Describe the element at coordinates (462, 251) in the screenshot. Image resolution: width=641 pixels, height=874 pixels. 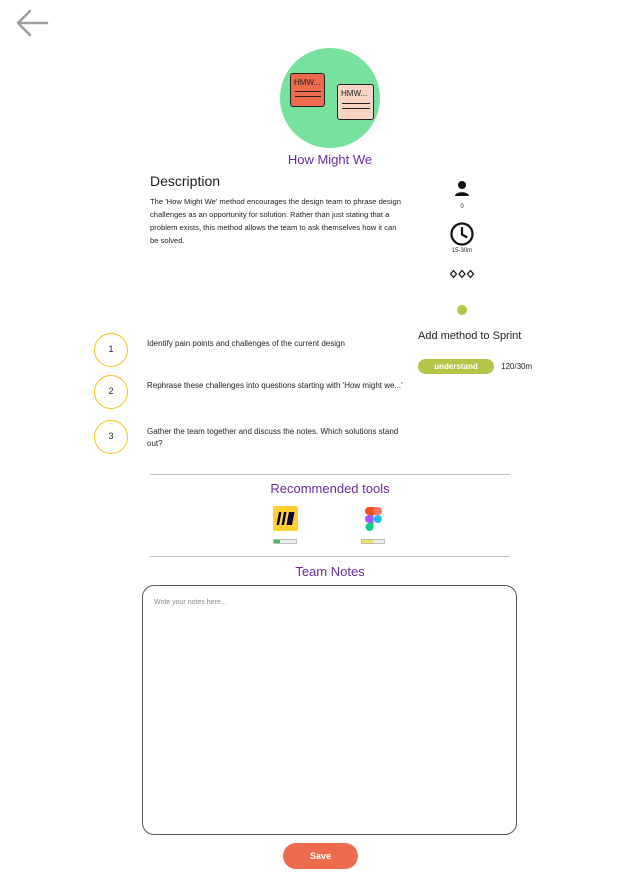
I see `duration-value: 15-30m` at that location.